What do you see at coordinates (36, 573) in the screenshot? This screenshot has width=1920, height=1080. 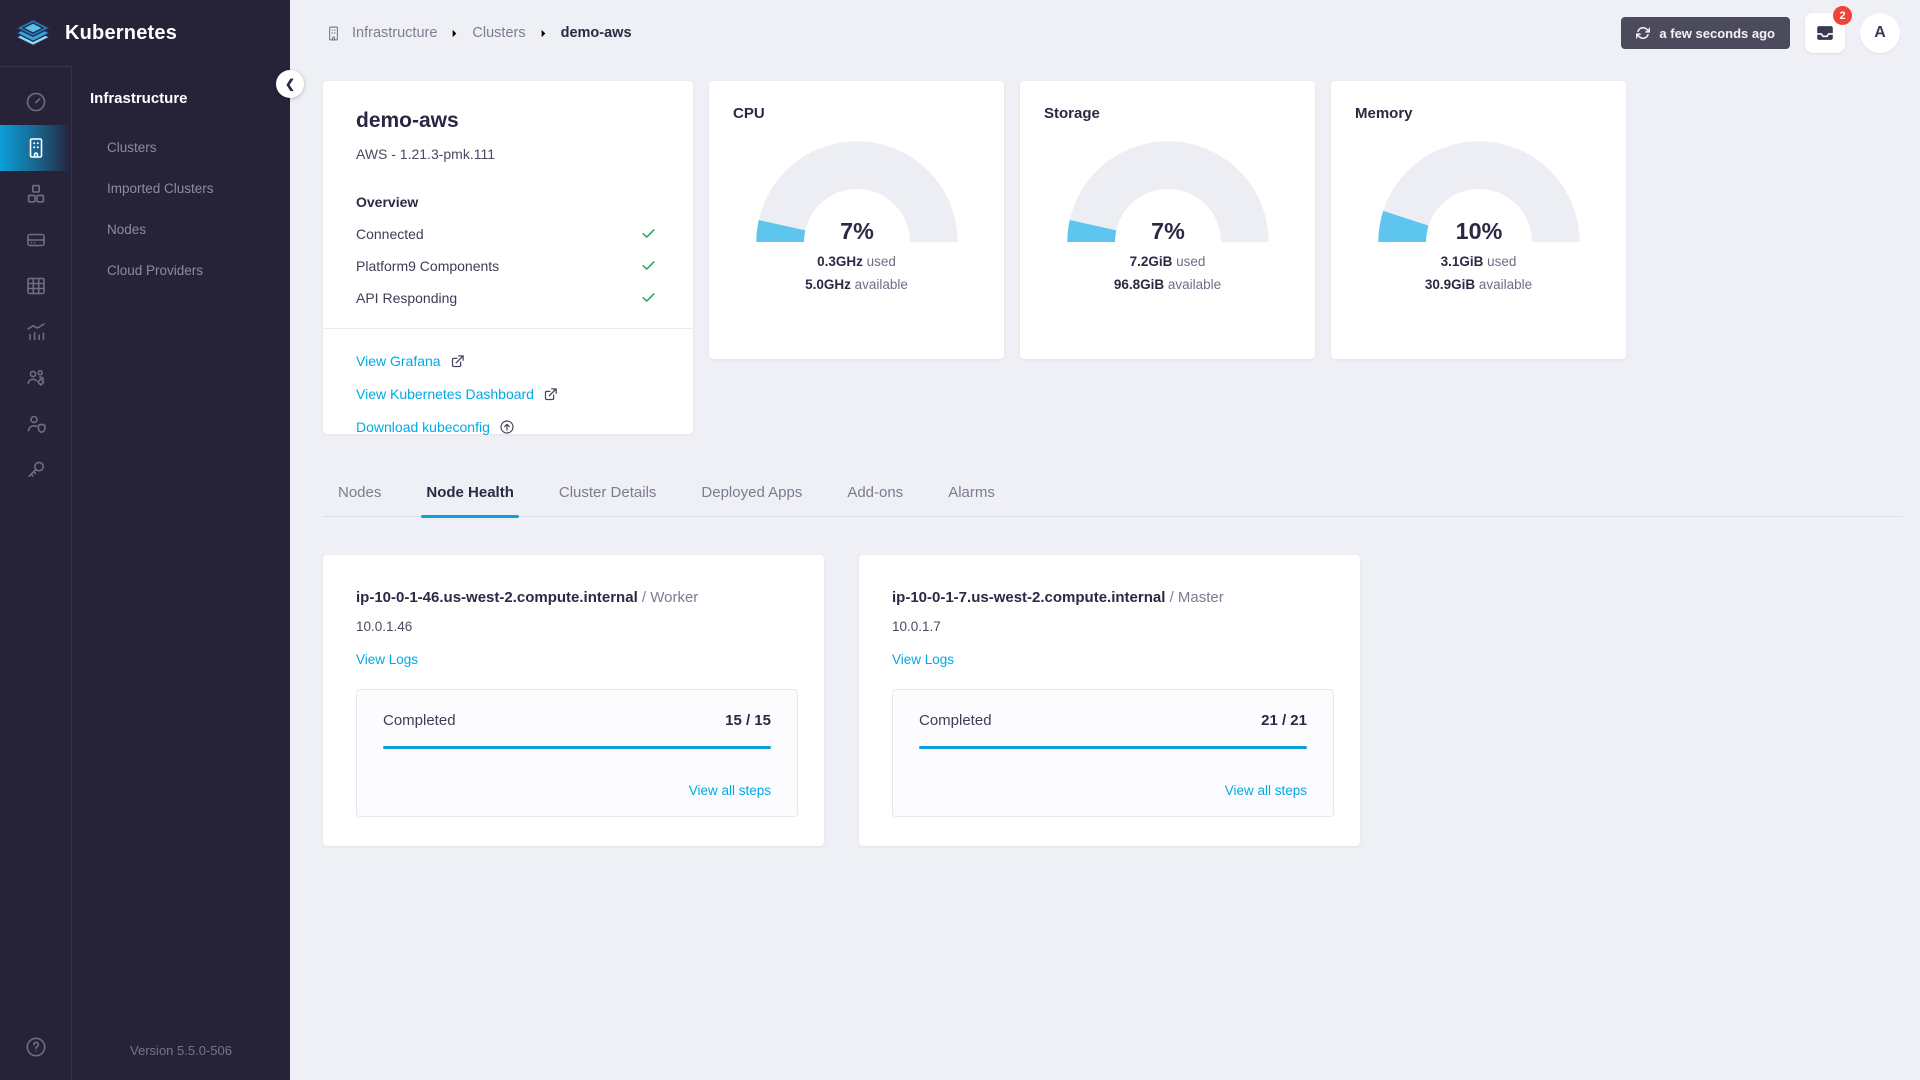 I see `icon-rail` at bounding box center [36, 573].